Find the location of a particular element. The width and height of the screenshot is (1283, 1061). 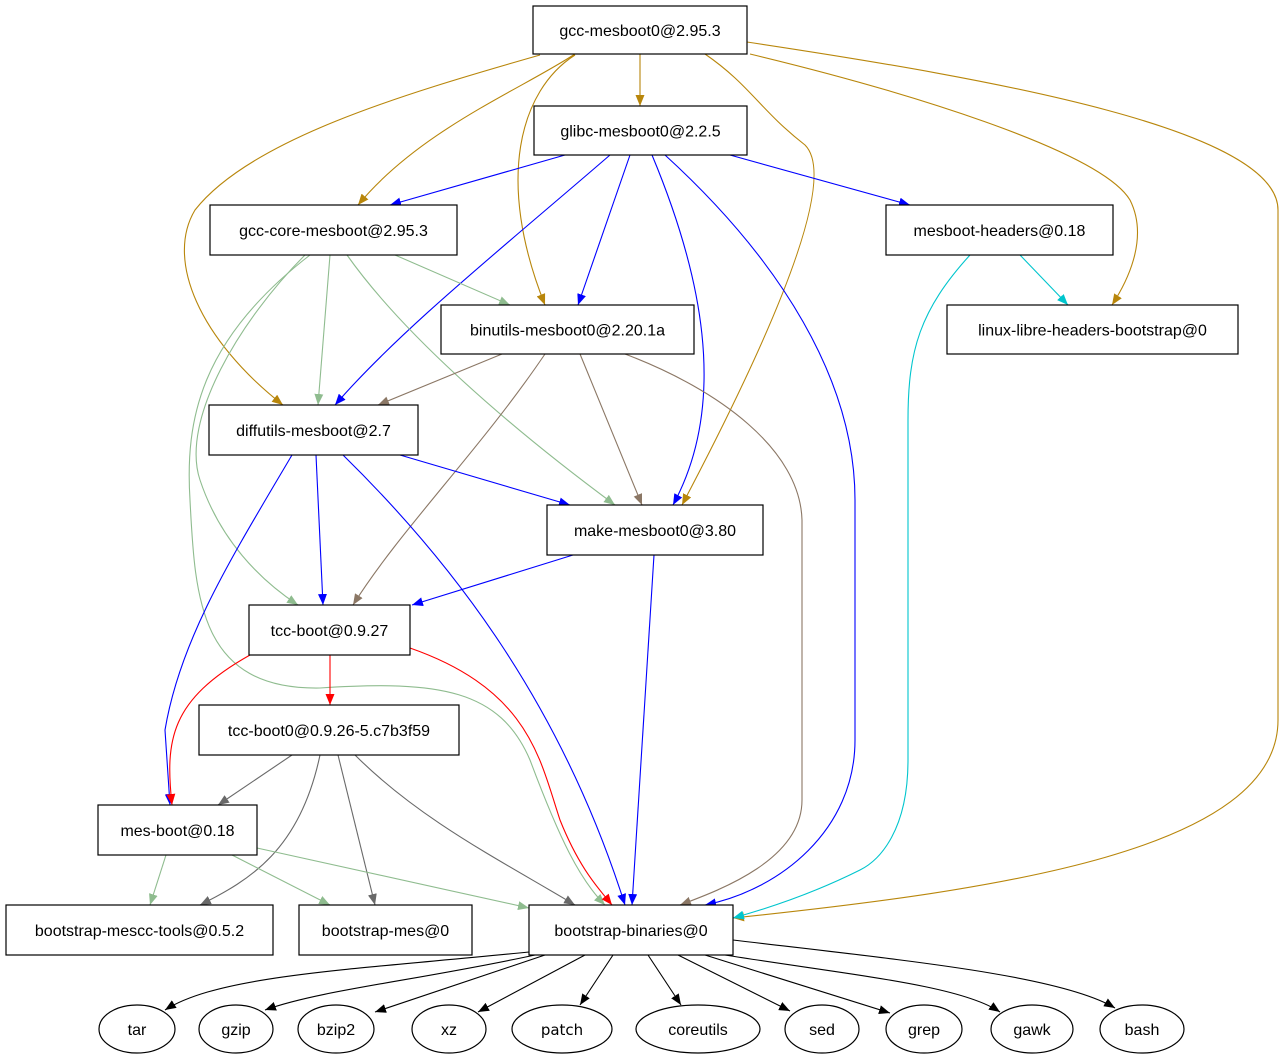

node-xz: xz is located at coordinates (449, 1029).